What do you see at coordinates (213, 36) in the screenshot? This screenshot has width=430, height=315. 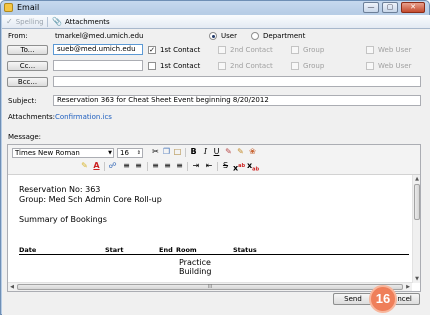 I see `user-radio` at bounding box center [213, 36].